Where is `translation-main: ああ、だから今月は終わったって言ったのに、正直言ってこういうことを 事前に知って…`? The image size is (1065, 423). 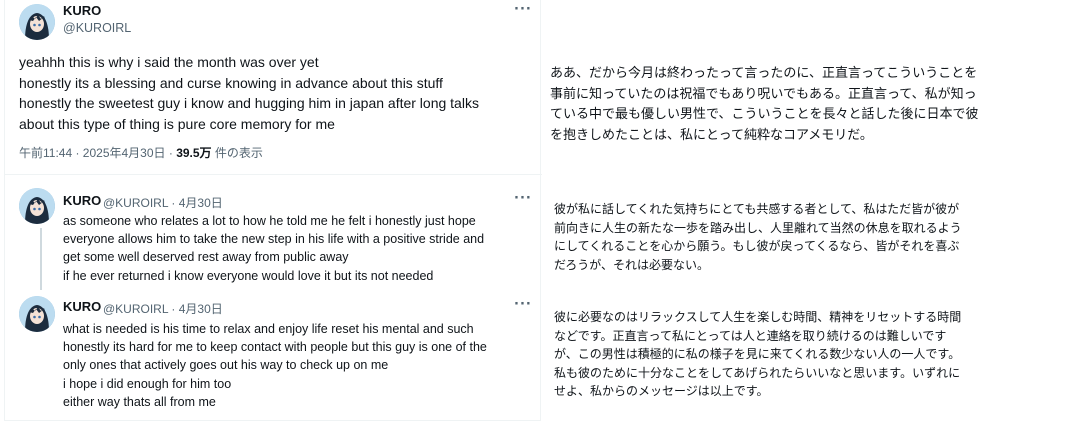 translation-main: ああ、だから今月は終わったって言ったのに、正直言ってこういうことを 事前に知って… is located at coordinates (764, 105).